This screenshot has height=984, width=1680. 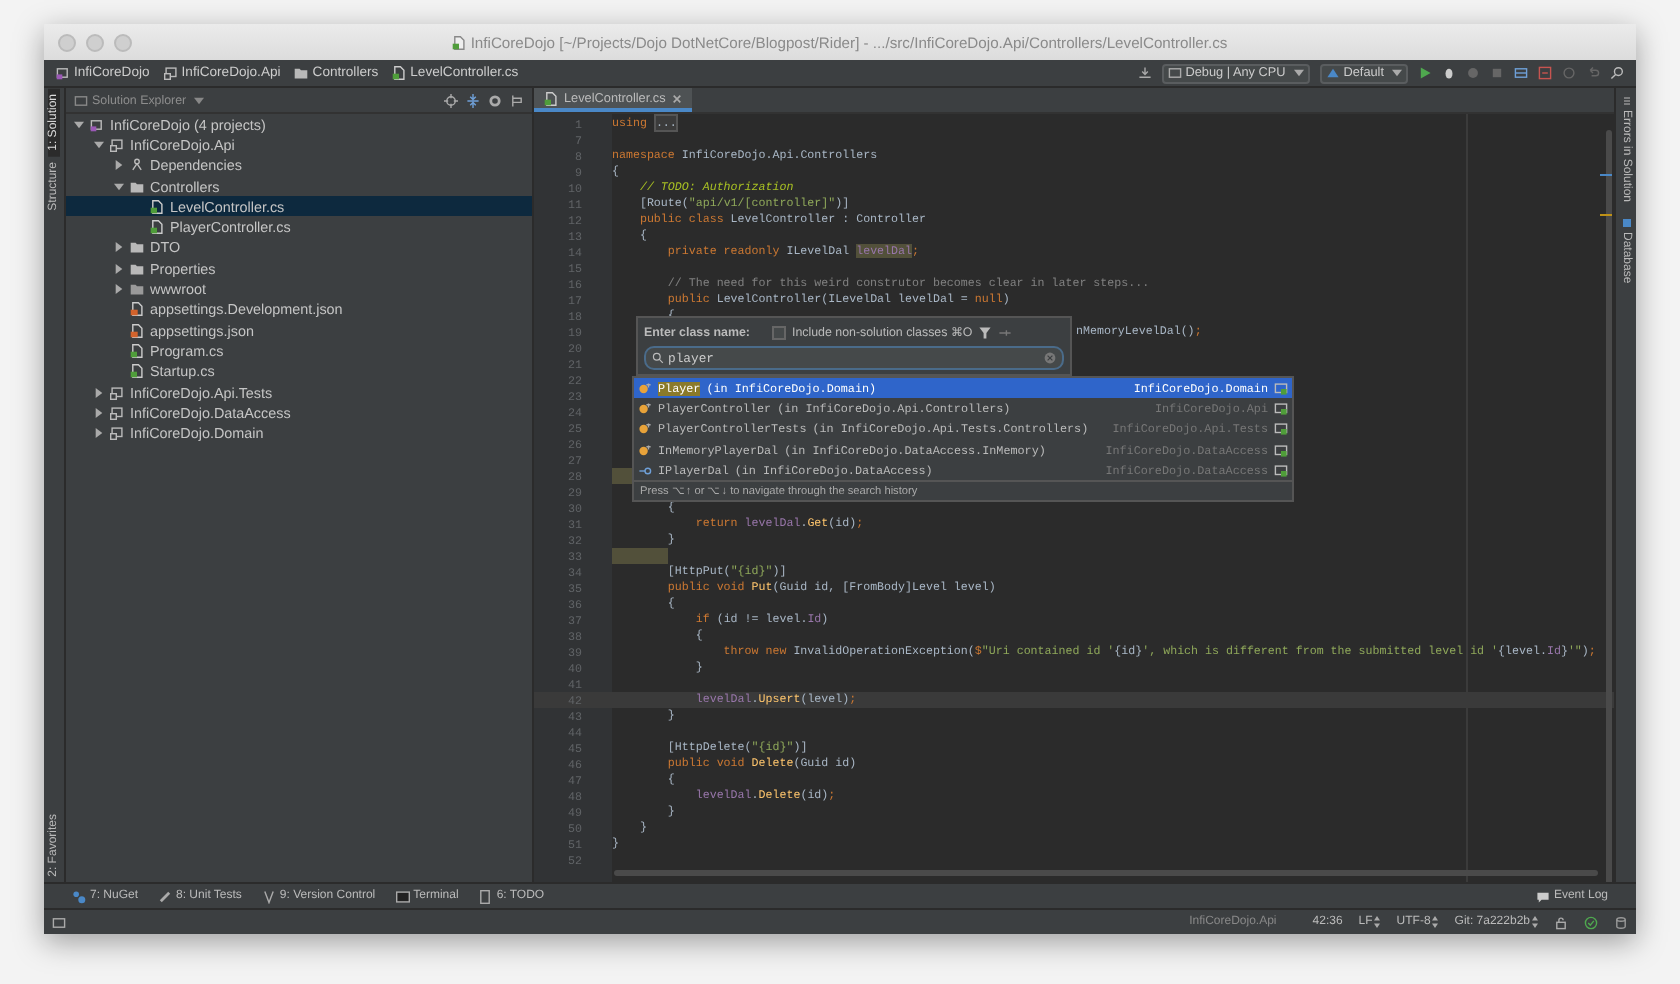 What do you see at coordinates (1521, 73) in the screenshot?
I see `grid-icon` at bounding box center [1521, 73].